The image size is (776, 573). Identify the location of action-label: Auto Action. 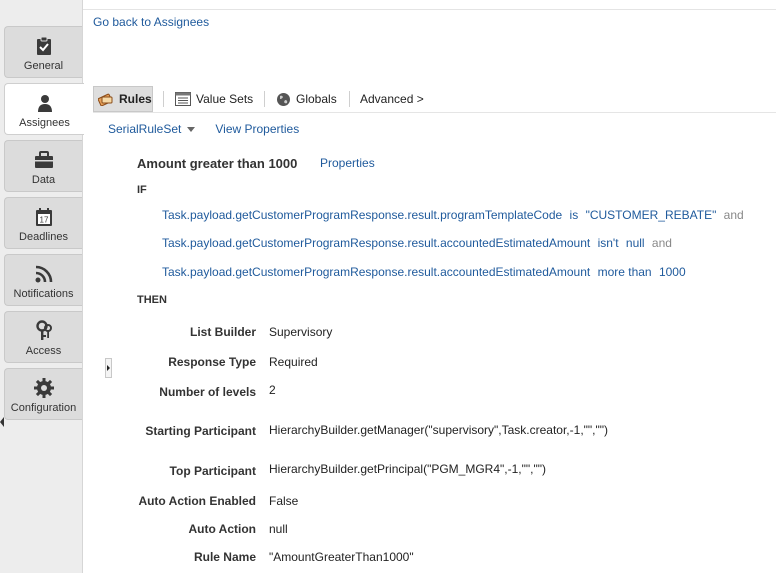
(222, 529).